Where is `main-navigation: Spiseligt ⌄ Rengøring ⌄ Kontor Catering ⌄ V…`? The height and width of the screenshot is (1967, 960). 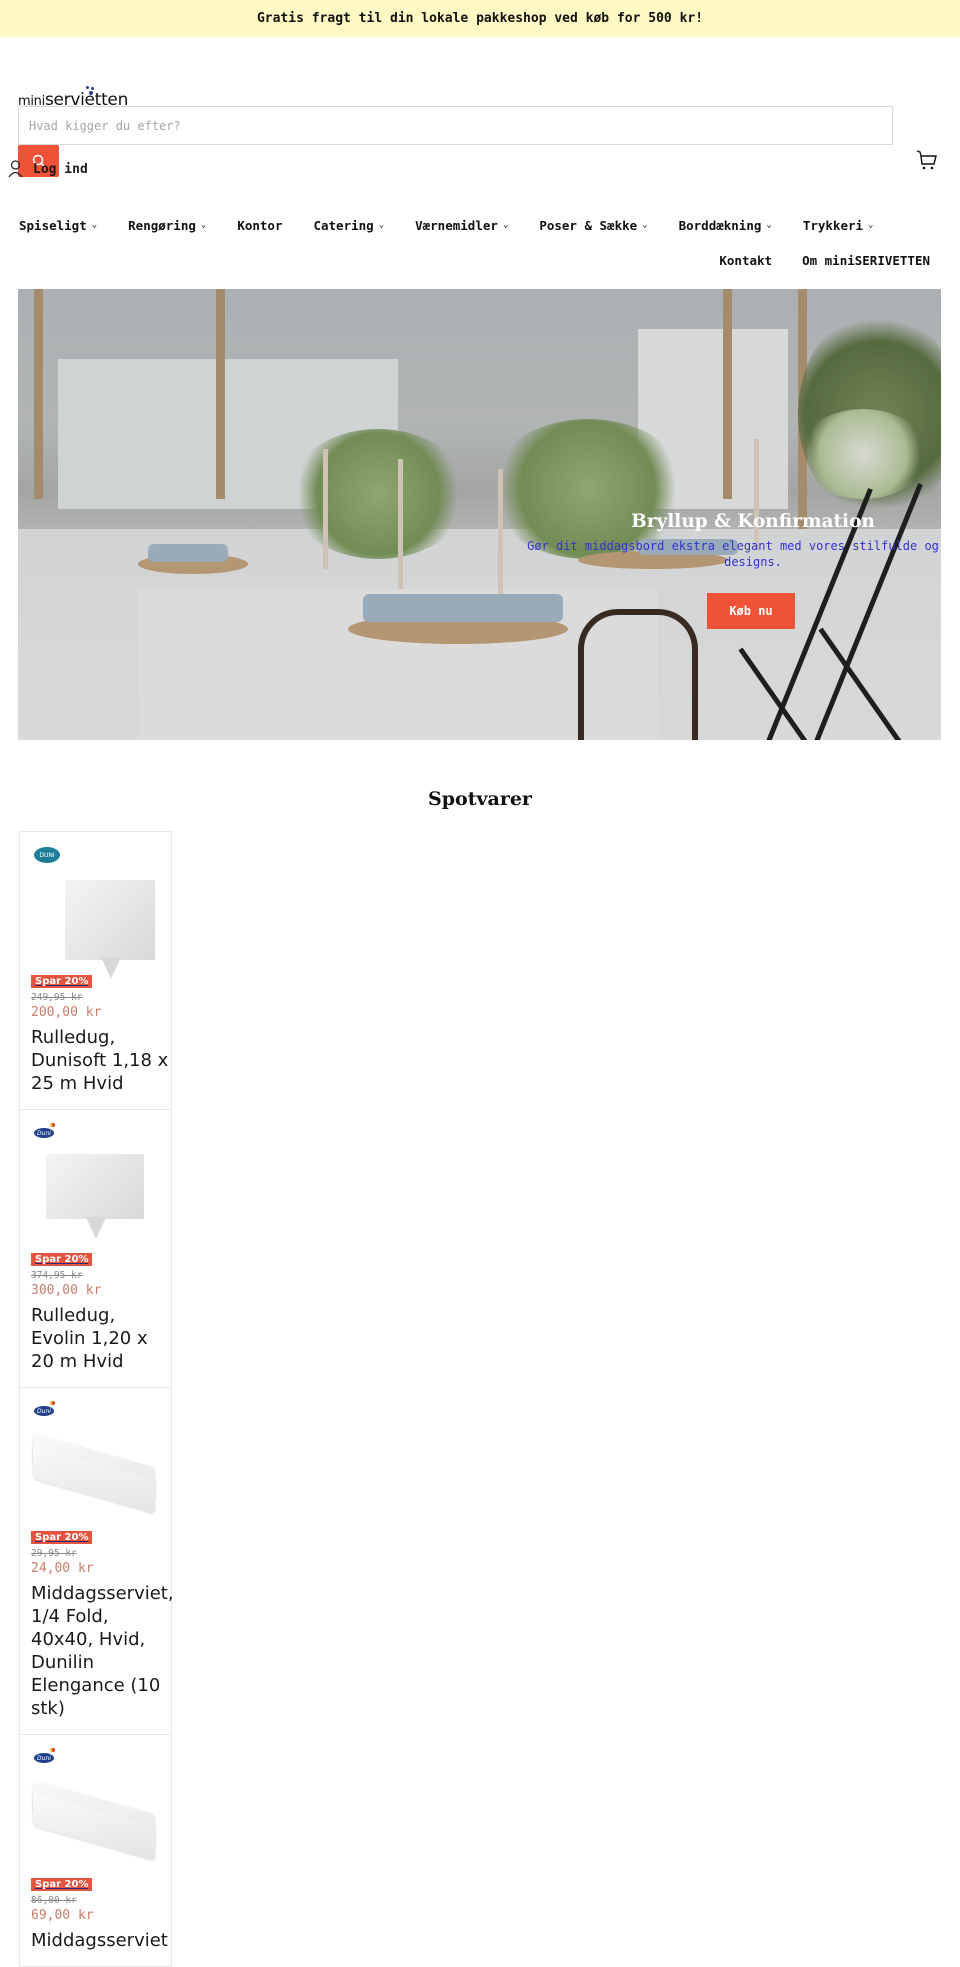 main-navigation: Spiseligt ⌄ Rengøring ⌄ Kontor Catering ⌄ V… is located at coordinates (480, 239).